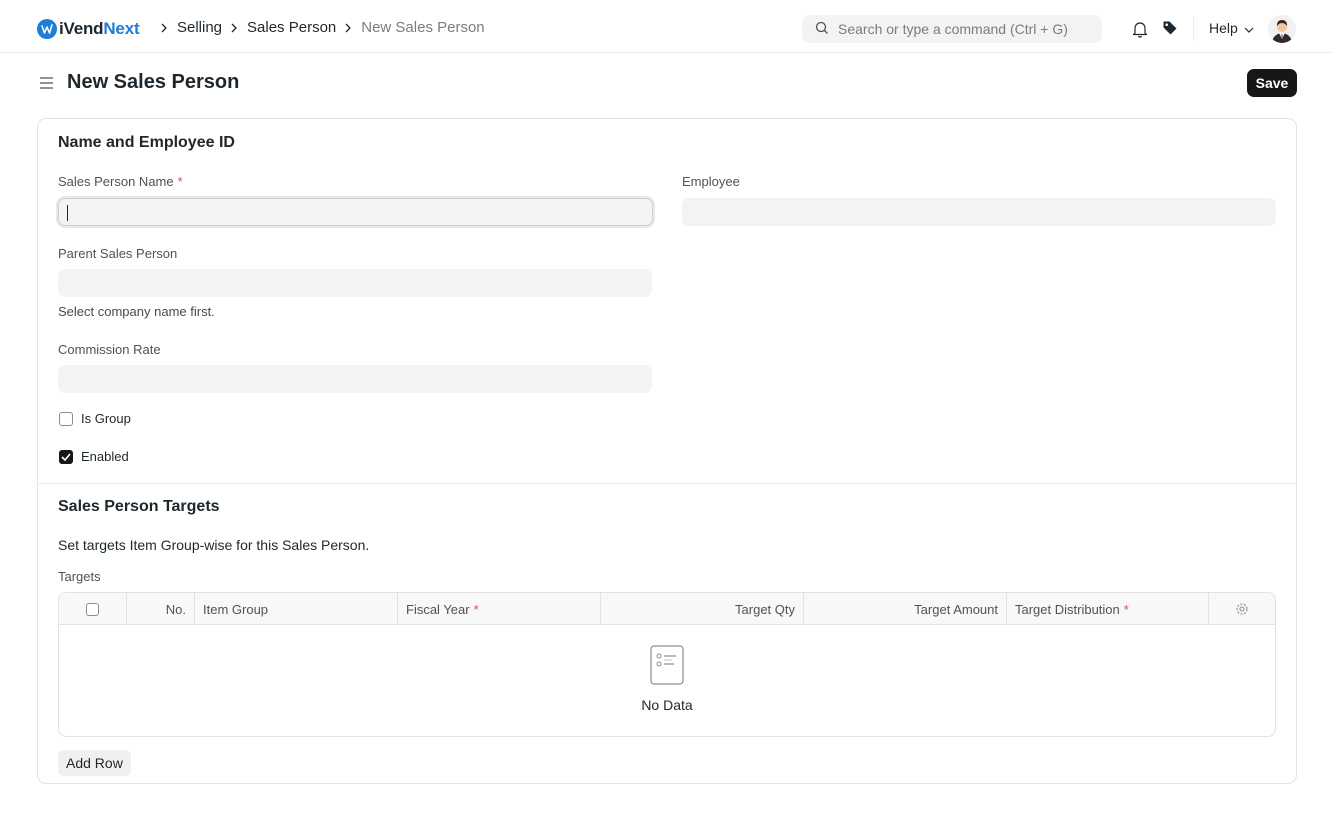 The width and height of the screenshot is (1332, 822). Describe the element at coordinates (979, 212) in the screenshot. I see `employee-input` at that location.